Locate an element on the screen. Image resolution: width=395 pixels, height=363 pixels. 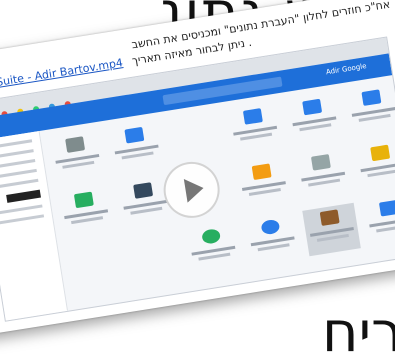
reports-icon is located at coordinates (261, 172).